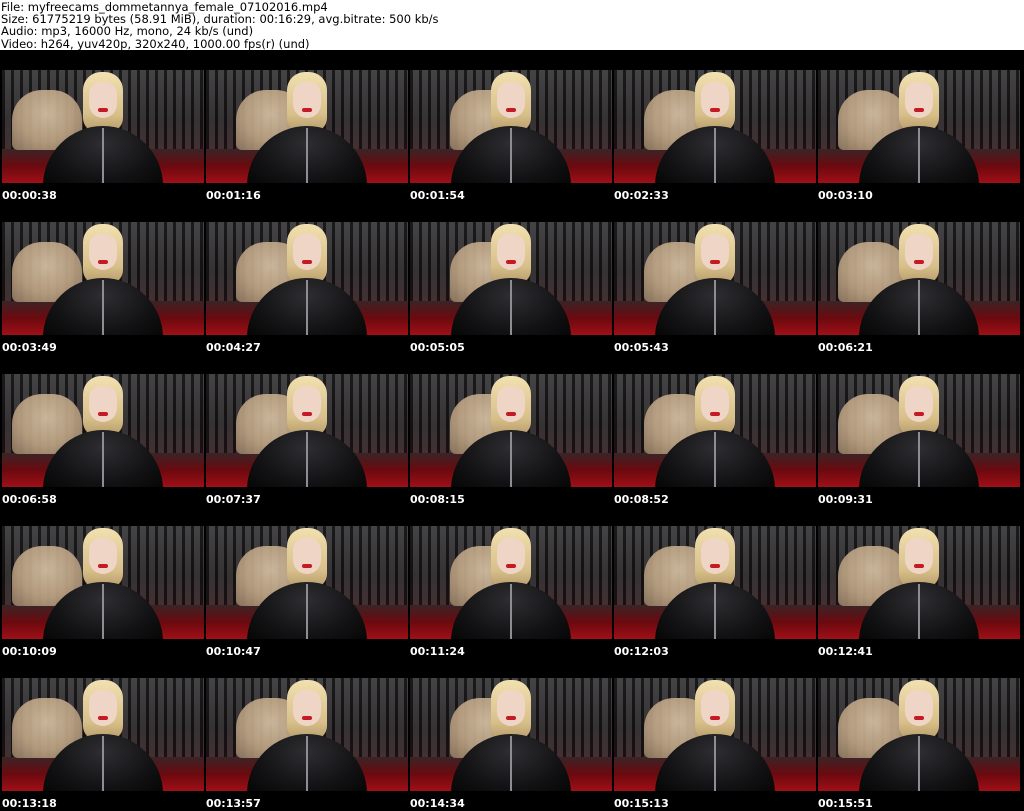  I want to click on frame-timestamp: 00:15:51, so click(845, 803).